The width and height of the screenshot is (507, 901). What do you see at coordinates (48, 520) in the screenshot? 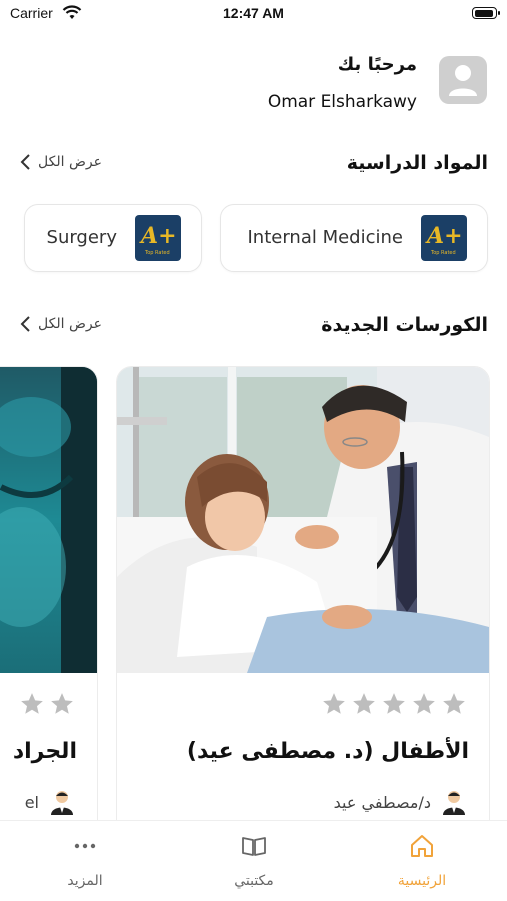
I see `course-image` at bounding box center [48, 520].